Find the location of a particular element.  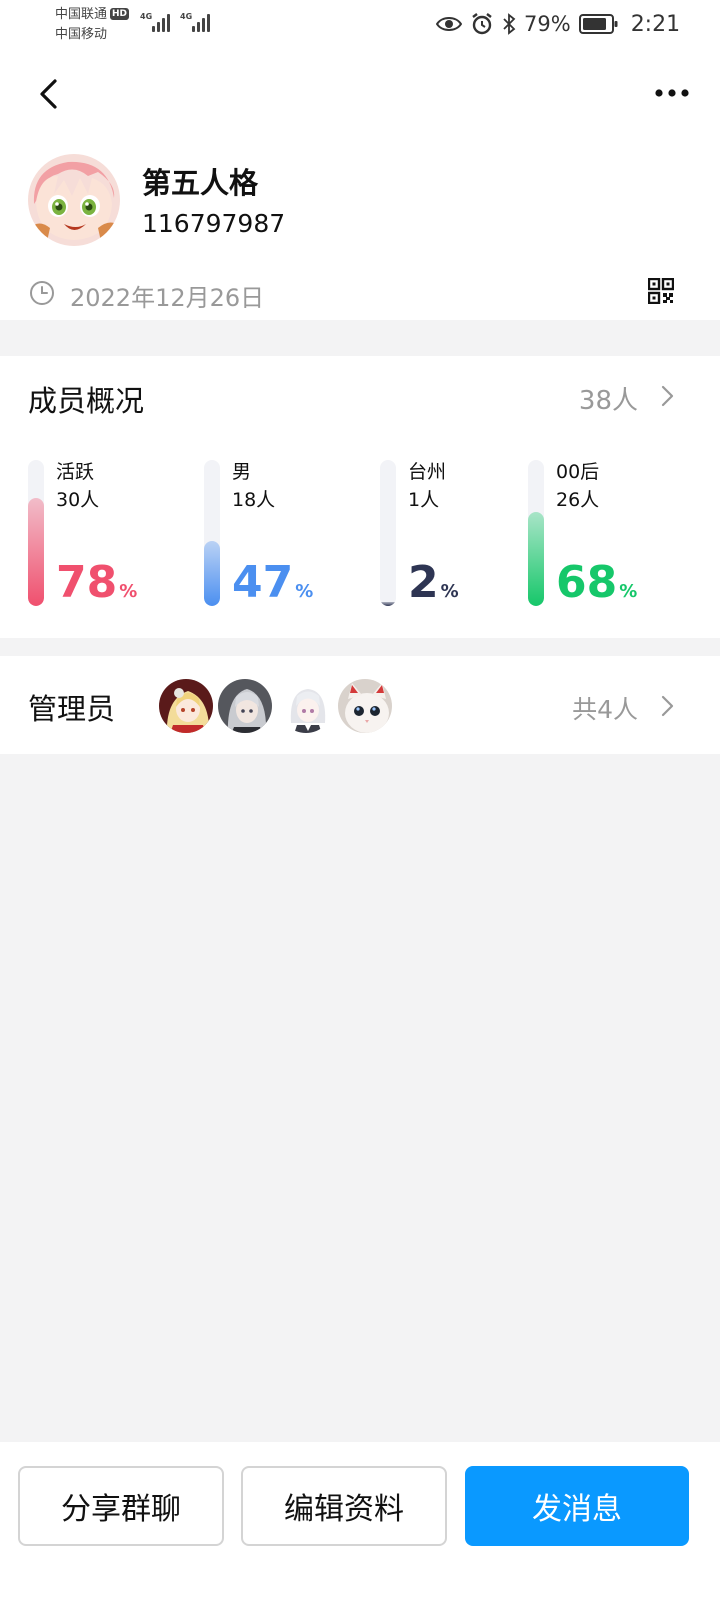

carrier-1: 中国联通 is located at coordinates (81, 14).